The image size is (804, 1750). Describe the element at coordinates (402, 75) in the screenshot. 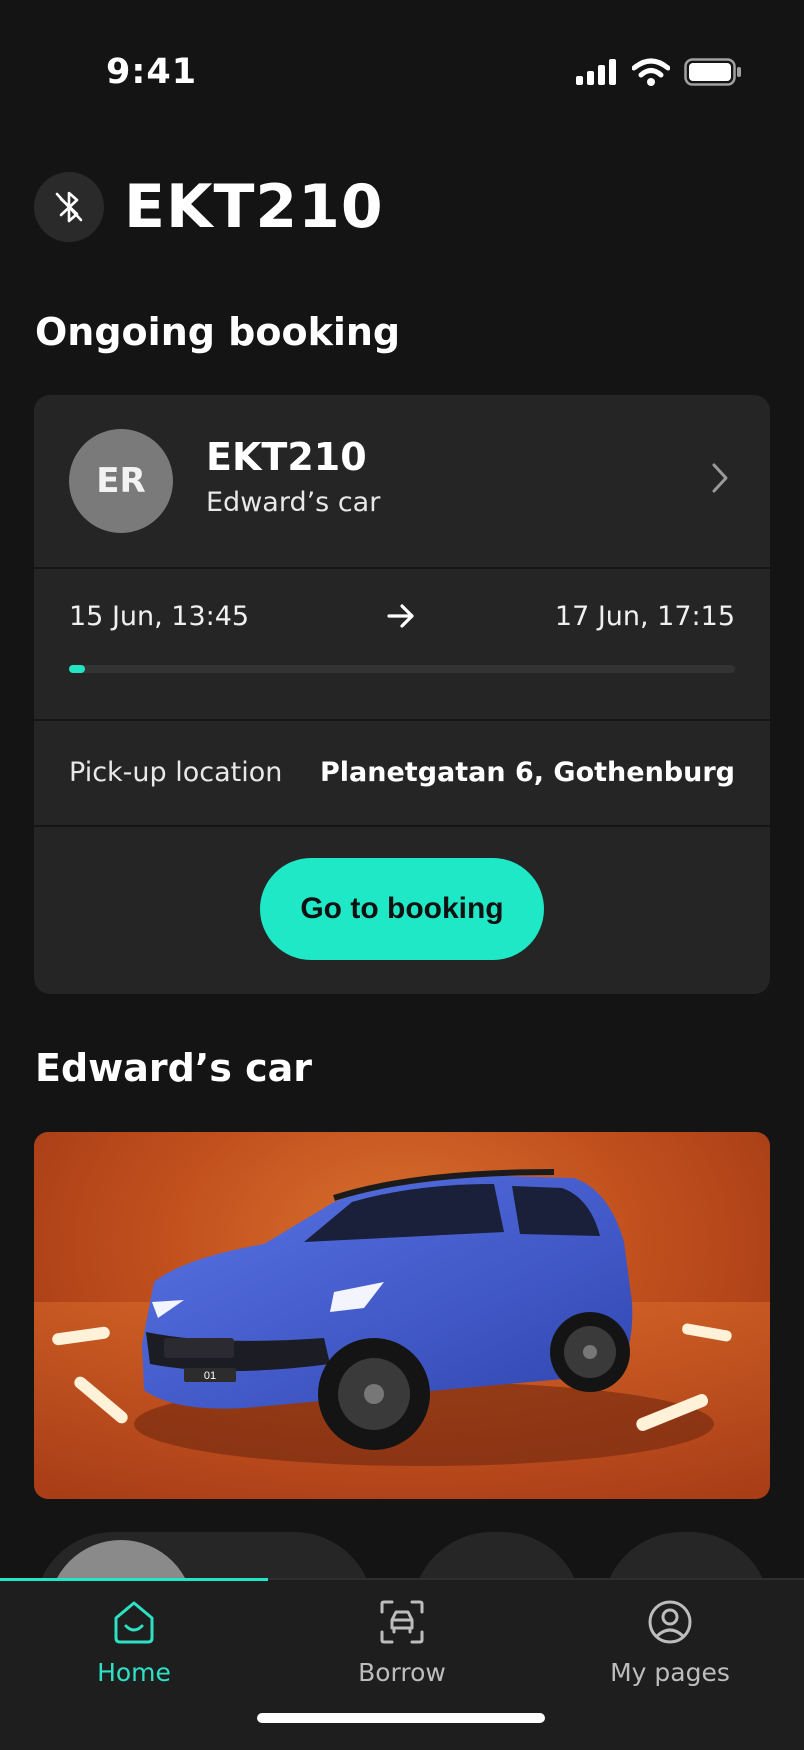

I see `status-bar: 9:41` at that location.